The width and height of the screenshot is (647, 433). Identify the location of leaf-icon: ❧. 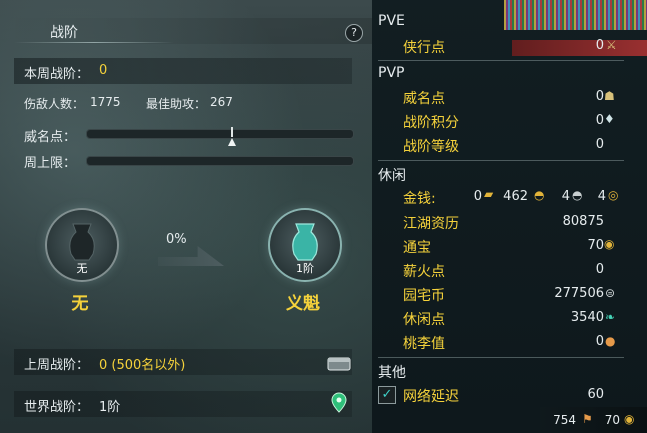
(610, 317).